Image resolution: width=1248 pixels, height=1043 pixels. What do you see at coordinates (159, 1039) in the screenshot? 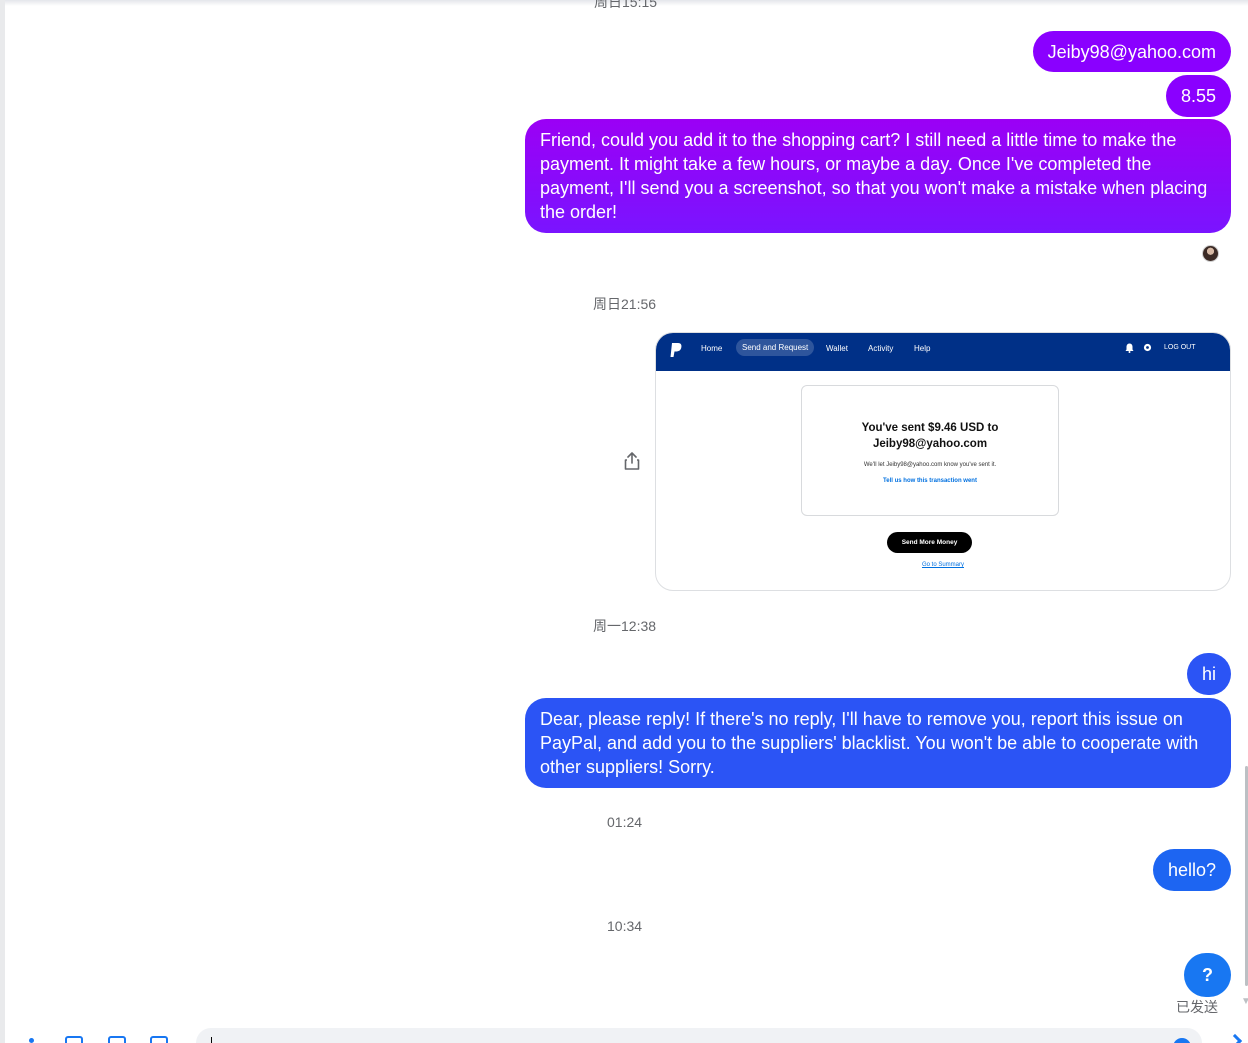
I see `gif-icon` at bounding box center [159, 1039].